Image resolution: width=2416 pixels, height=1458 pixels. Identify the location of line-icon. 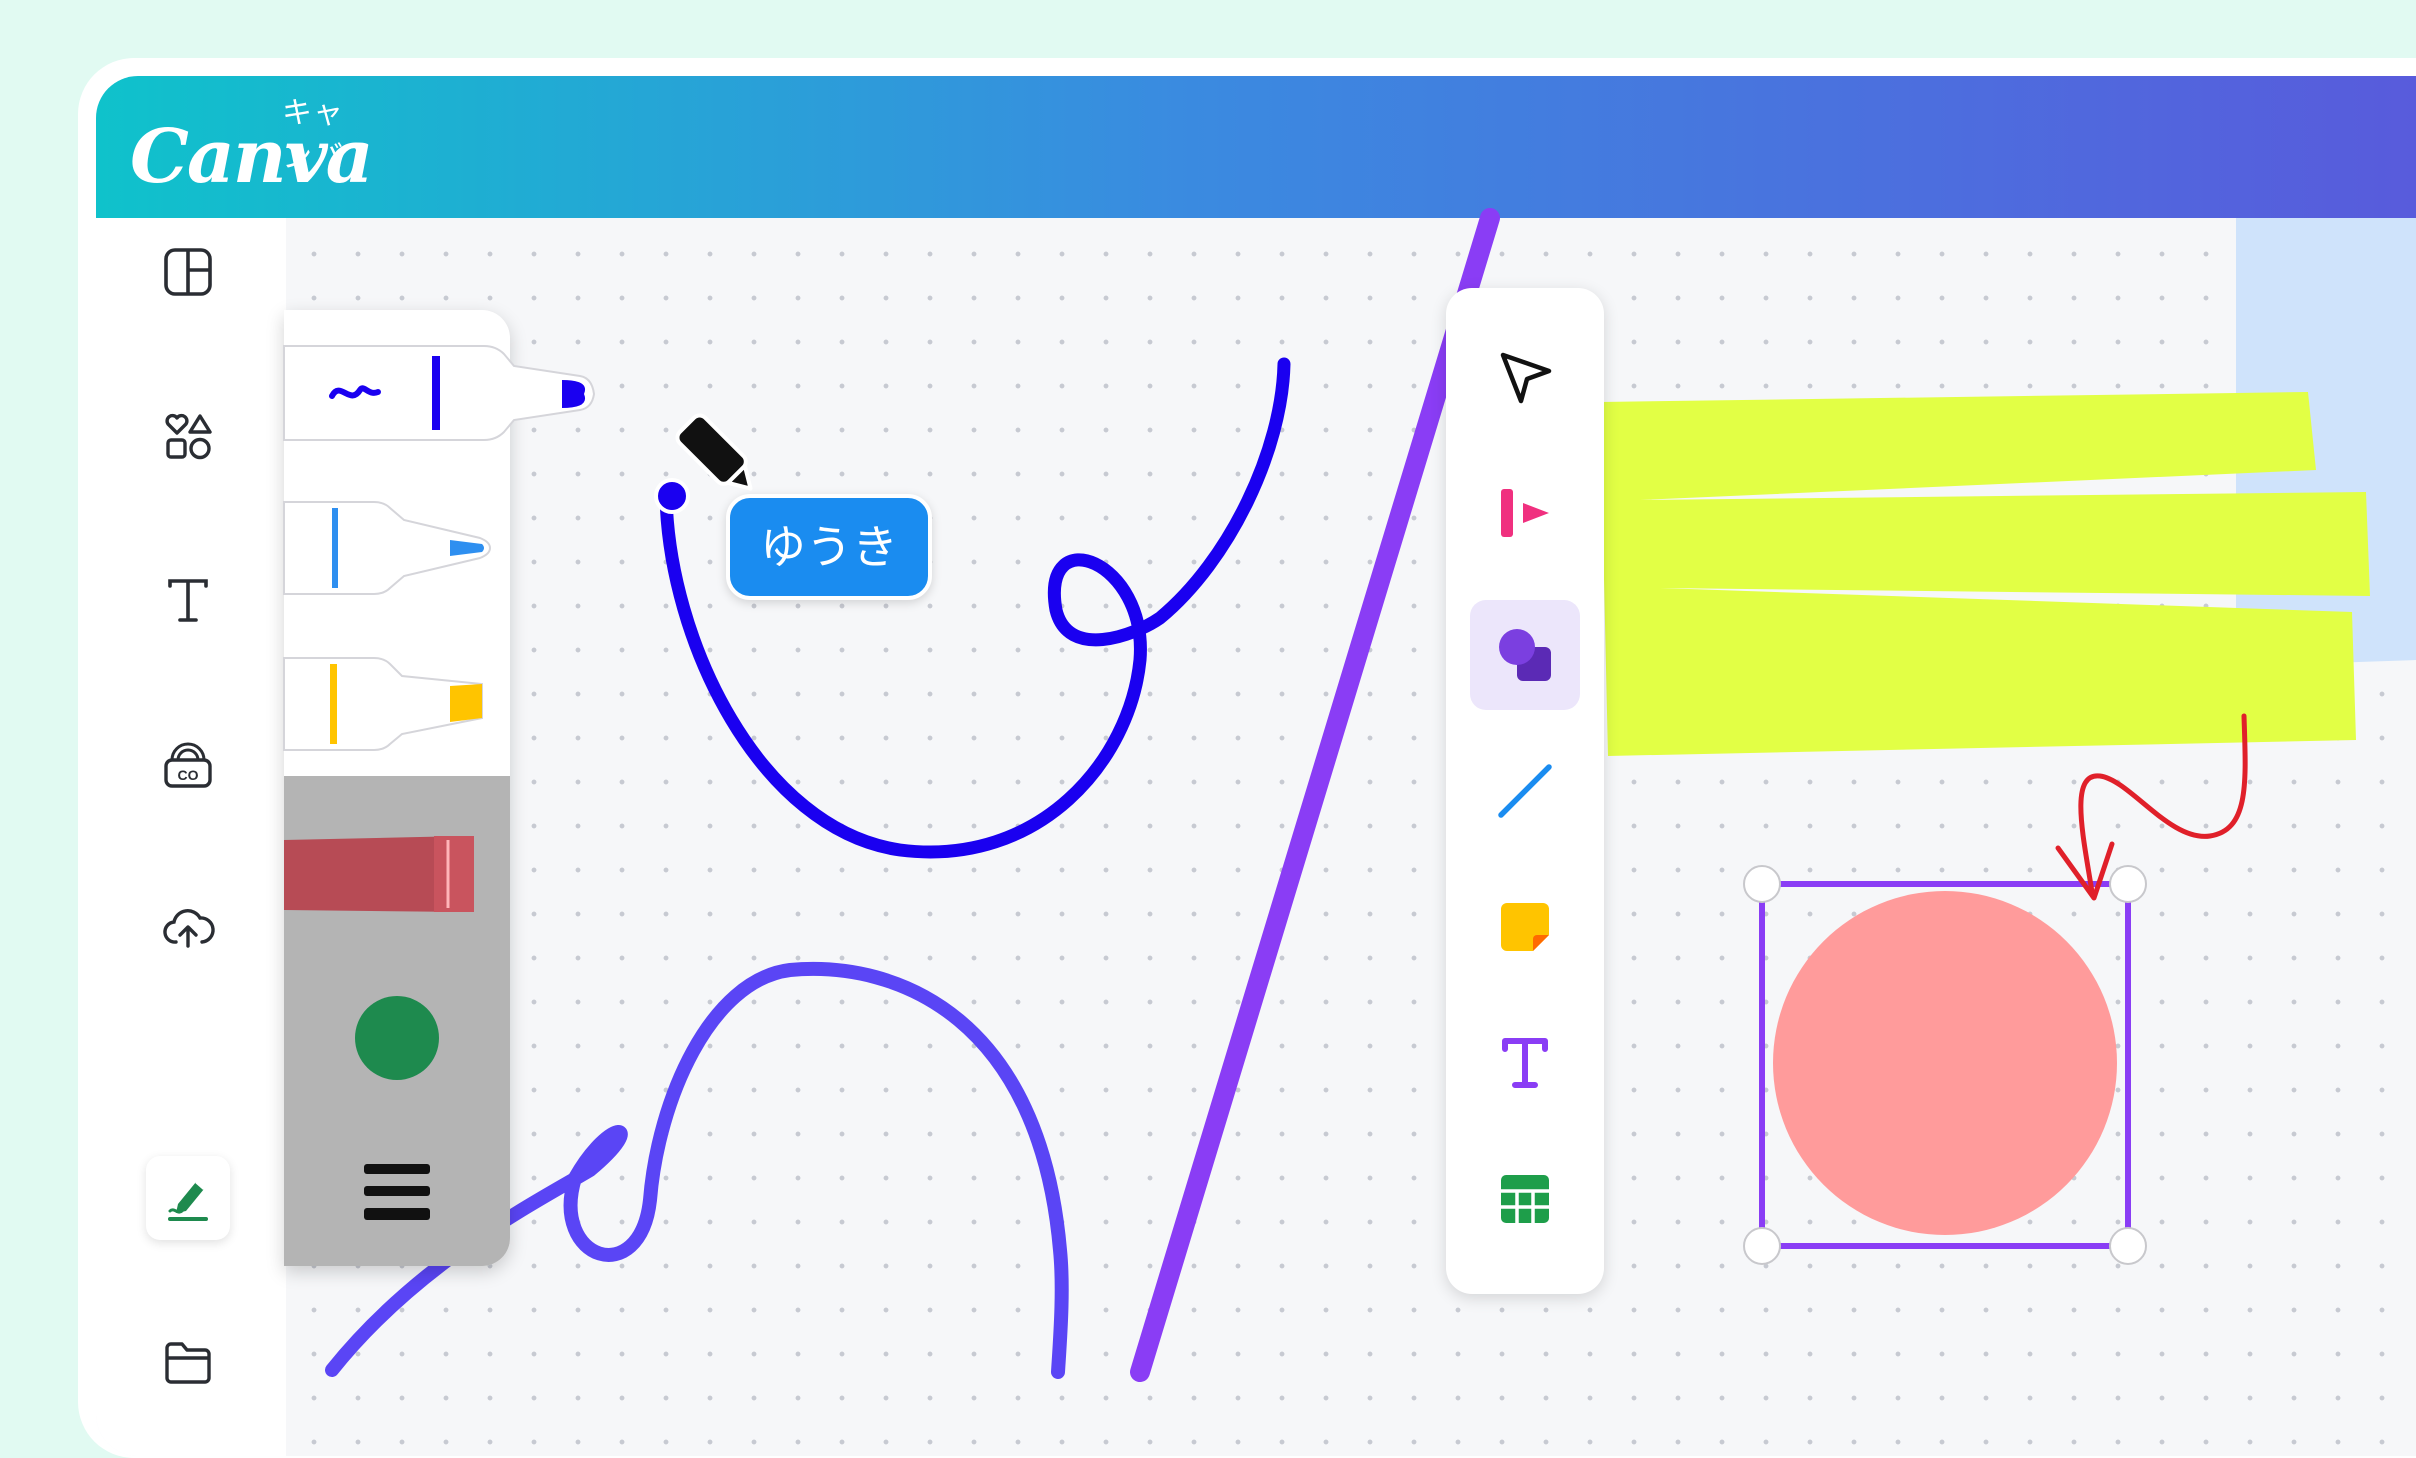
(1525, 791).